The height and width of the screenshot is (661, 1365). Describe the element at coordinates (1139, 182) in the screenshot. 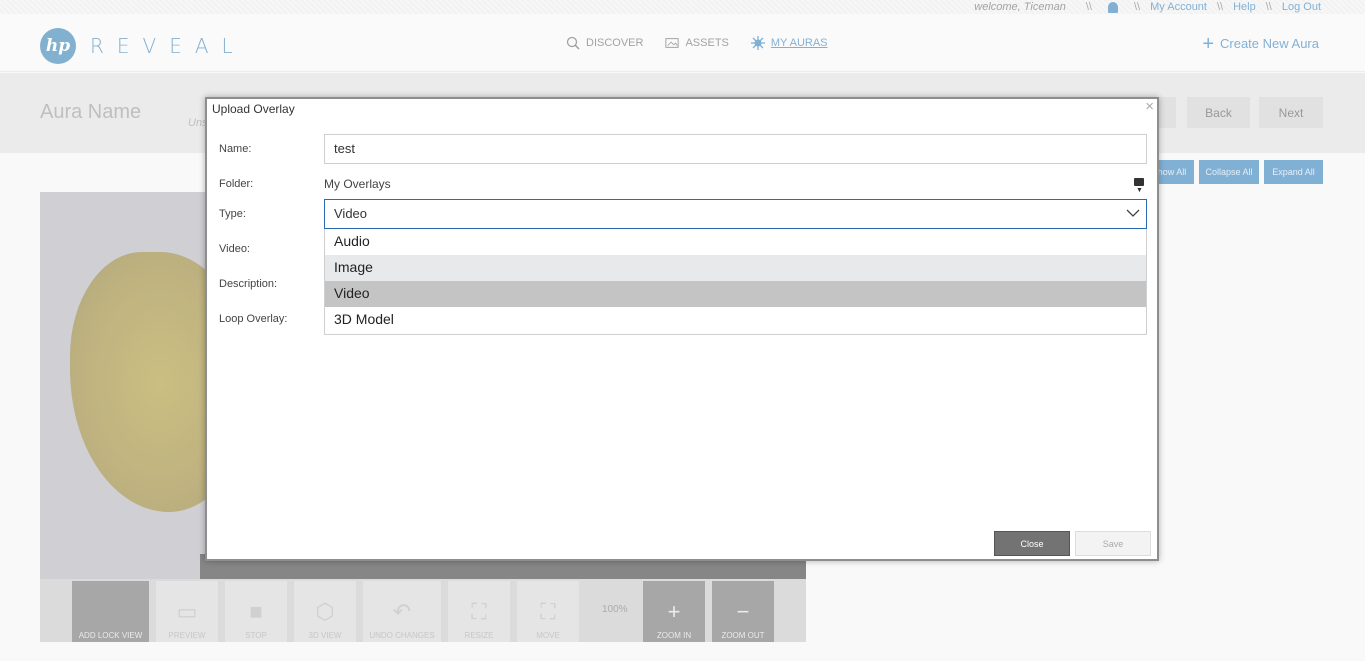

I see `folder-icon` at that location.